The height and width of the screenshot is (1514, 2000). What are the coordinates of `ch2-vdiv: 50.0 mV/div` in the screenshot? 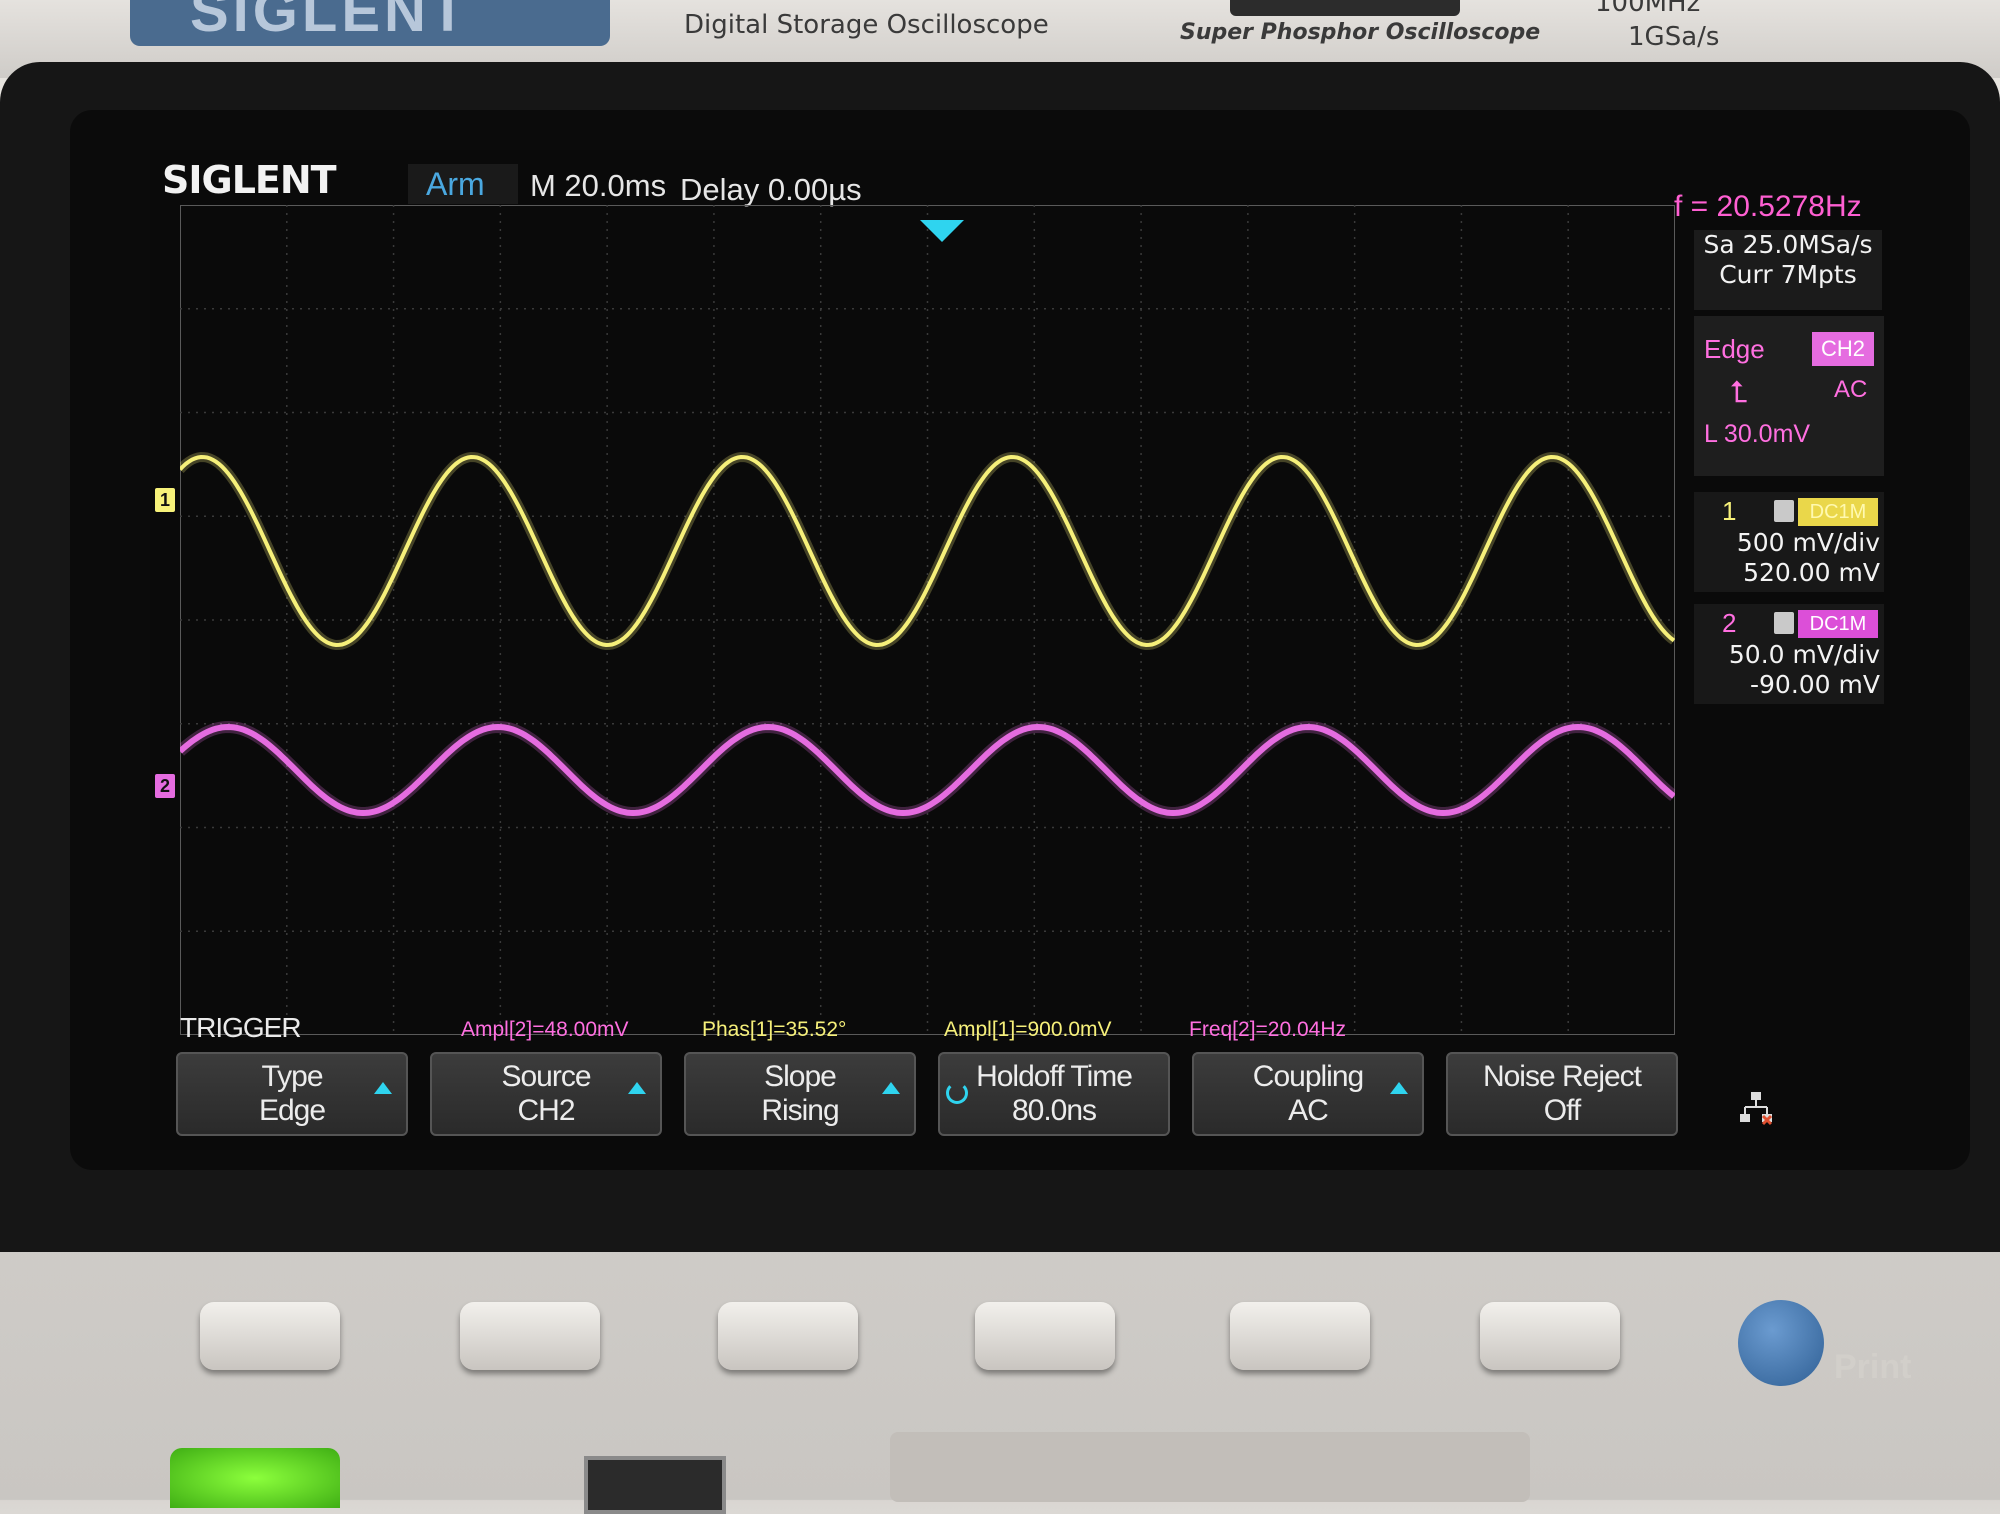 It's located at (1804, 654).